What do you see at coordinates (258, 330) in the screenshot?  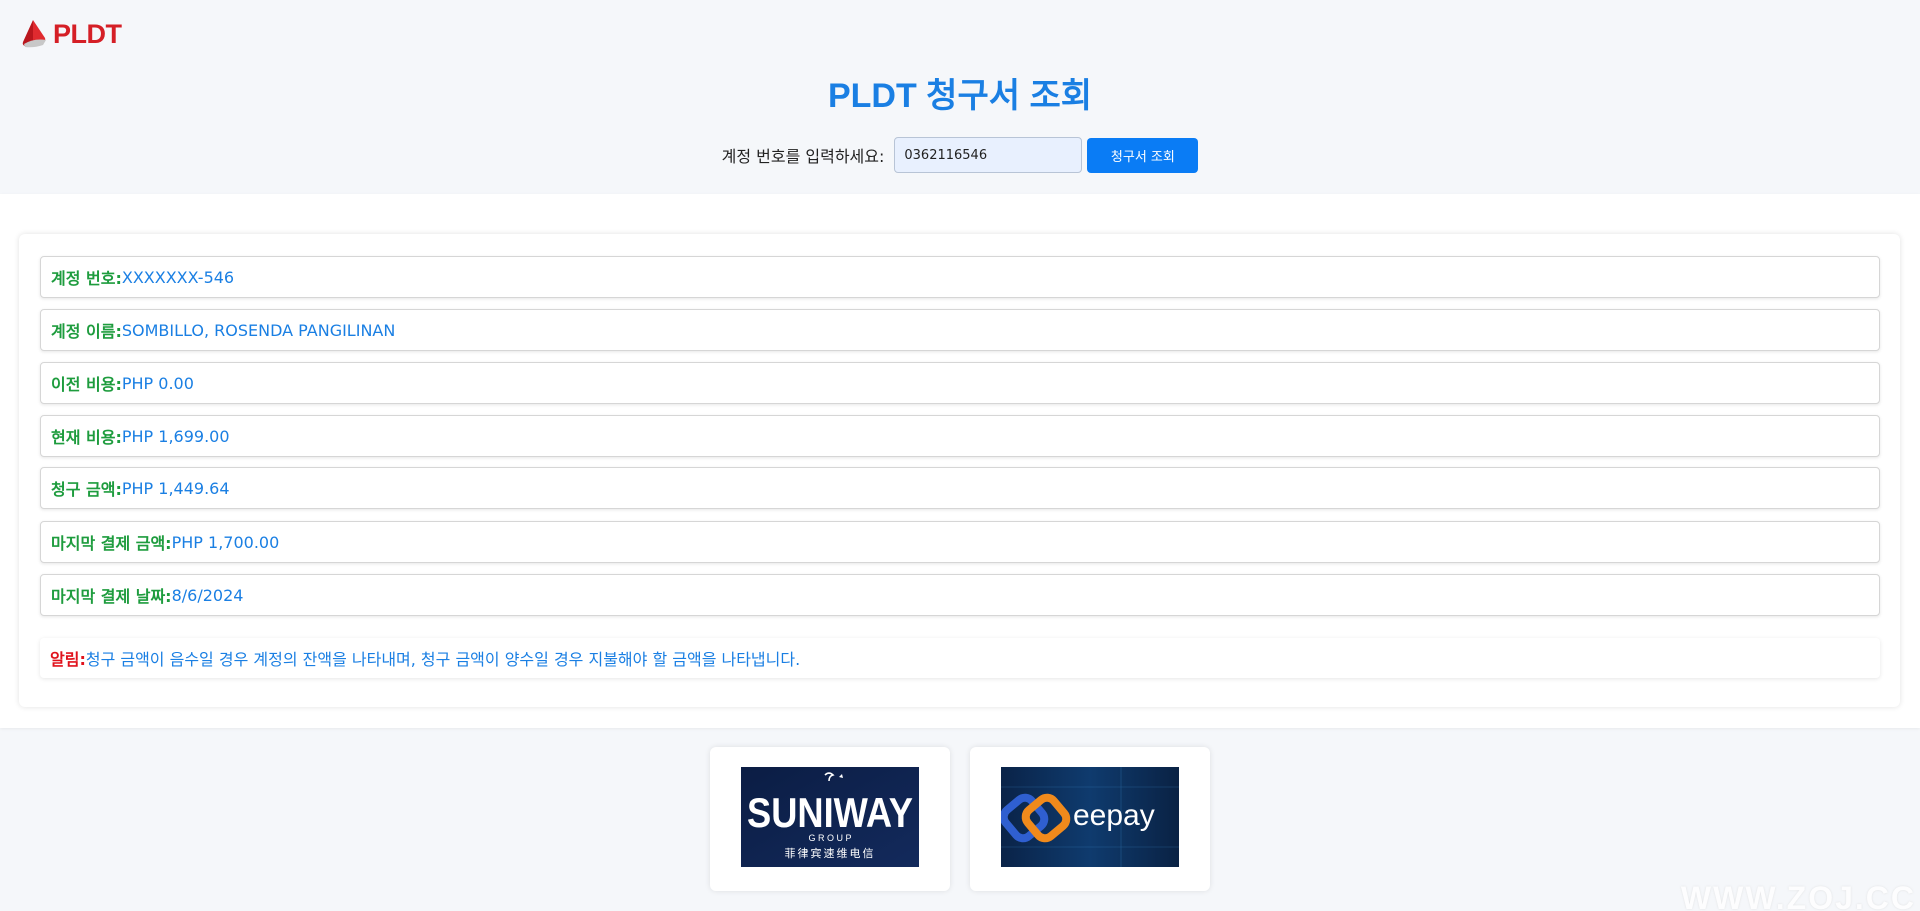 I see `row-value: SOMBILLO, ROSENDA PANGILINAN` at bounding box center [258, 330].